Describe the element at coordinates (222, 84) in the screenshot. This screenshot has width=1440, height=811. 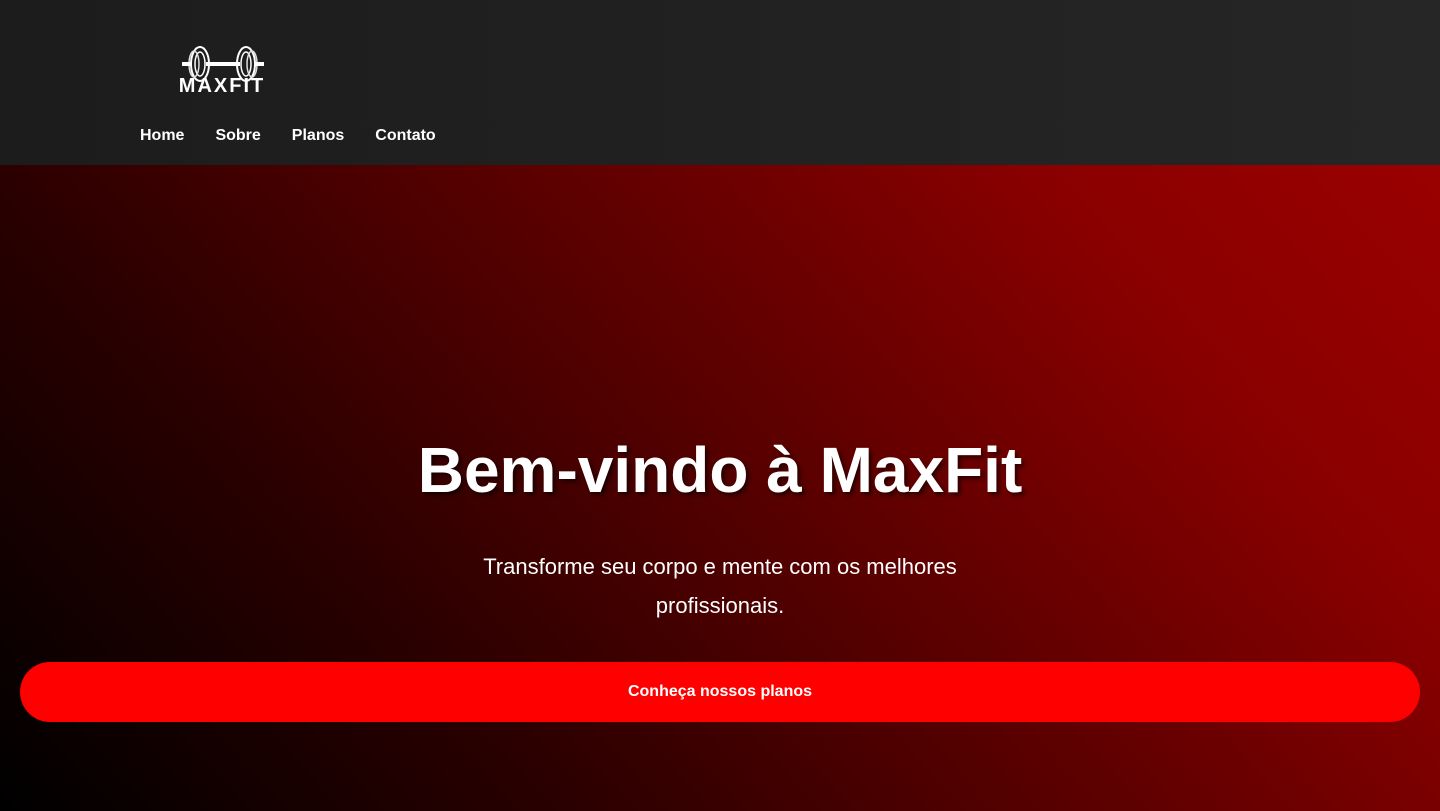
I see `logo-wordmark: MAXFIT` at that location.